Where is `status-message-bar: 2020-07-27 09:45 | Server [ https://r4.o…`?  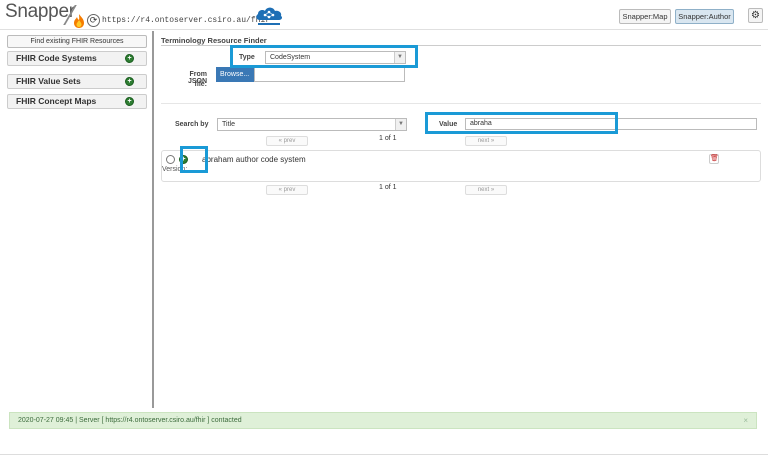
status-message-bar: 2020-07-27 09:45 | Server [ https://r4.o… is located at coordinates (383, 420).